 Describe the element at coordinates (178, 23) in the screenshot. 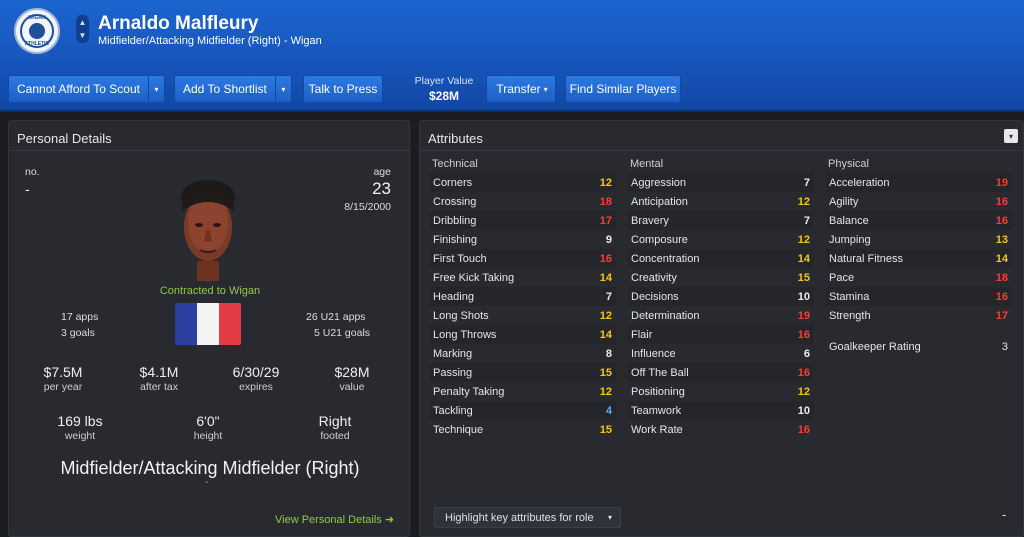

I see `player-name: Arnaldo Malfleury` at that location.